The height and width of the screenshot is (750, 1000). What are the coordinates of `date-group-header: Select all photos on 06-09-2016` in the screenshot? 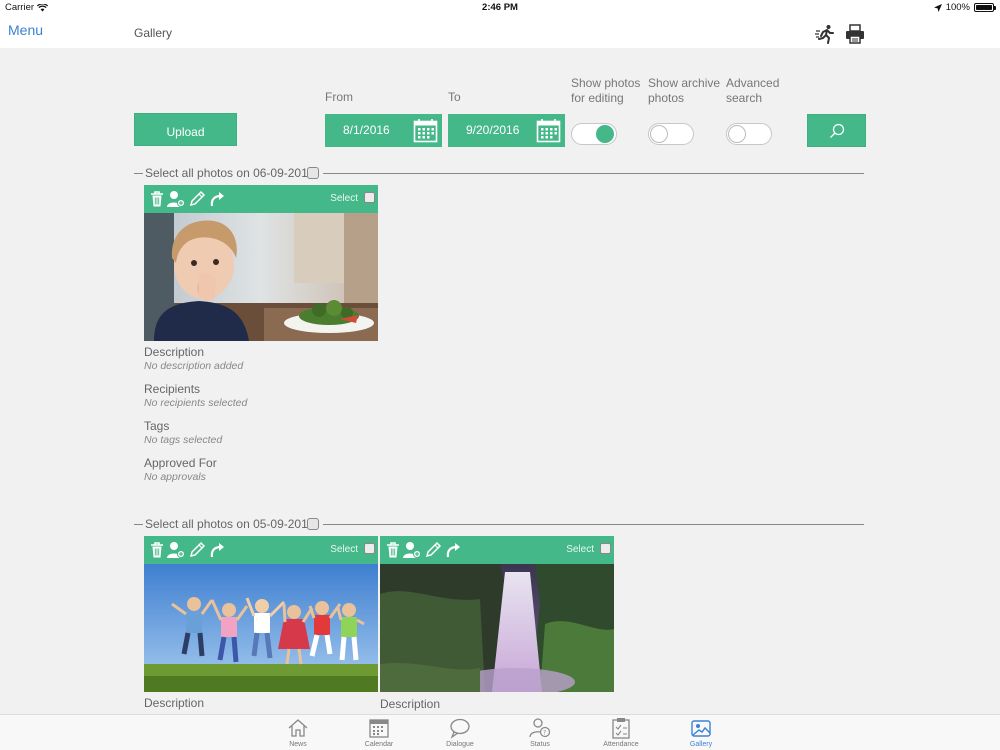 It's located at (499, 173).